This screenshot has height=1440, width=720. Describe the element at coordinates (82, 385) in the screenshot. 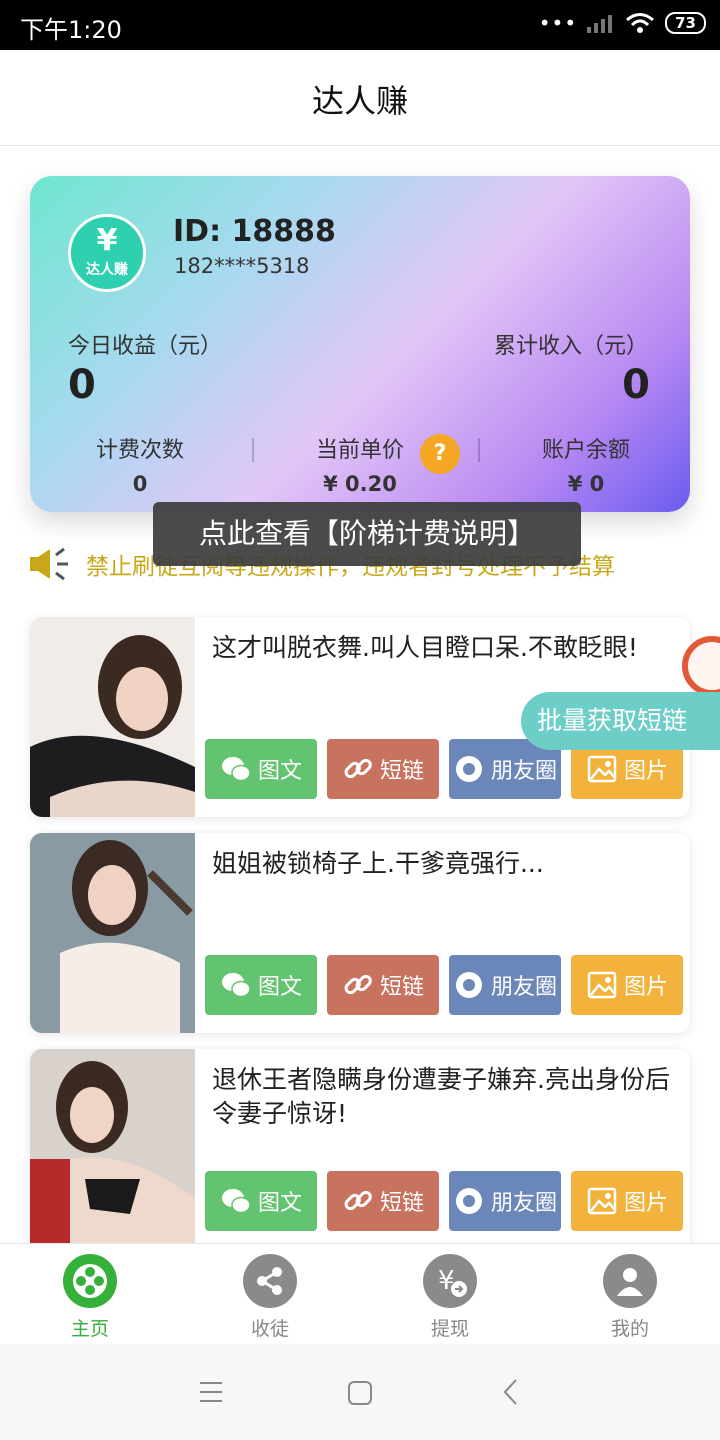

I see `today-earnings-value: 0` at that location.